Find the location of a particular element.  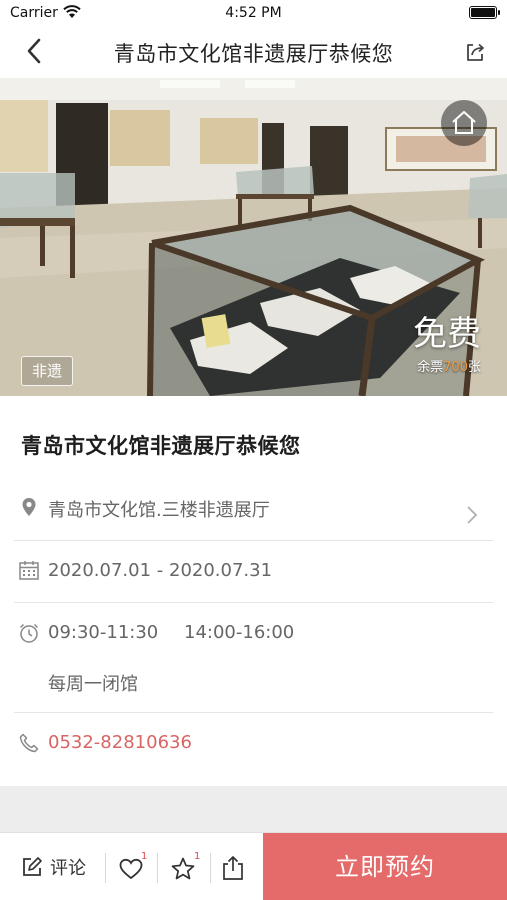

phone-number: 0532-82810636 is located at coordinates (120, 742).